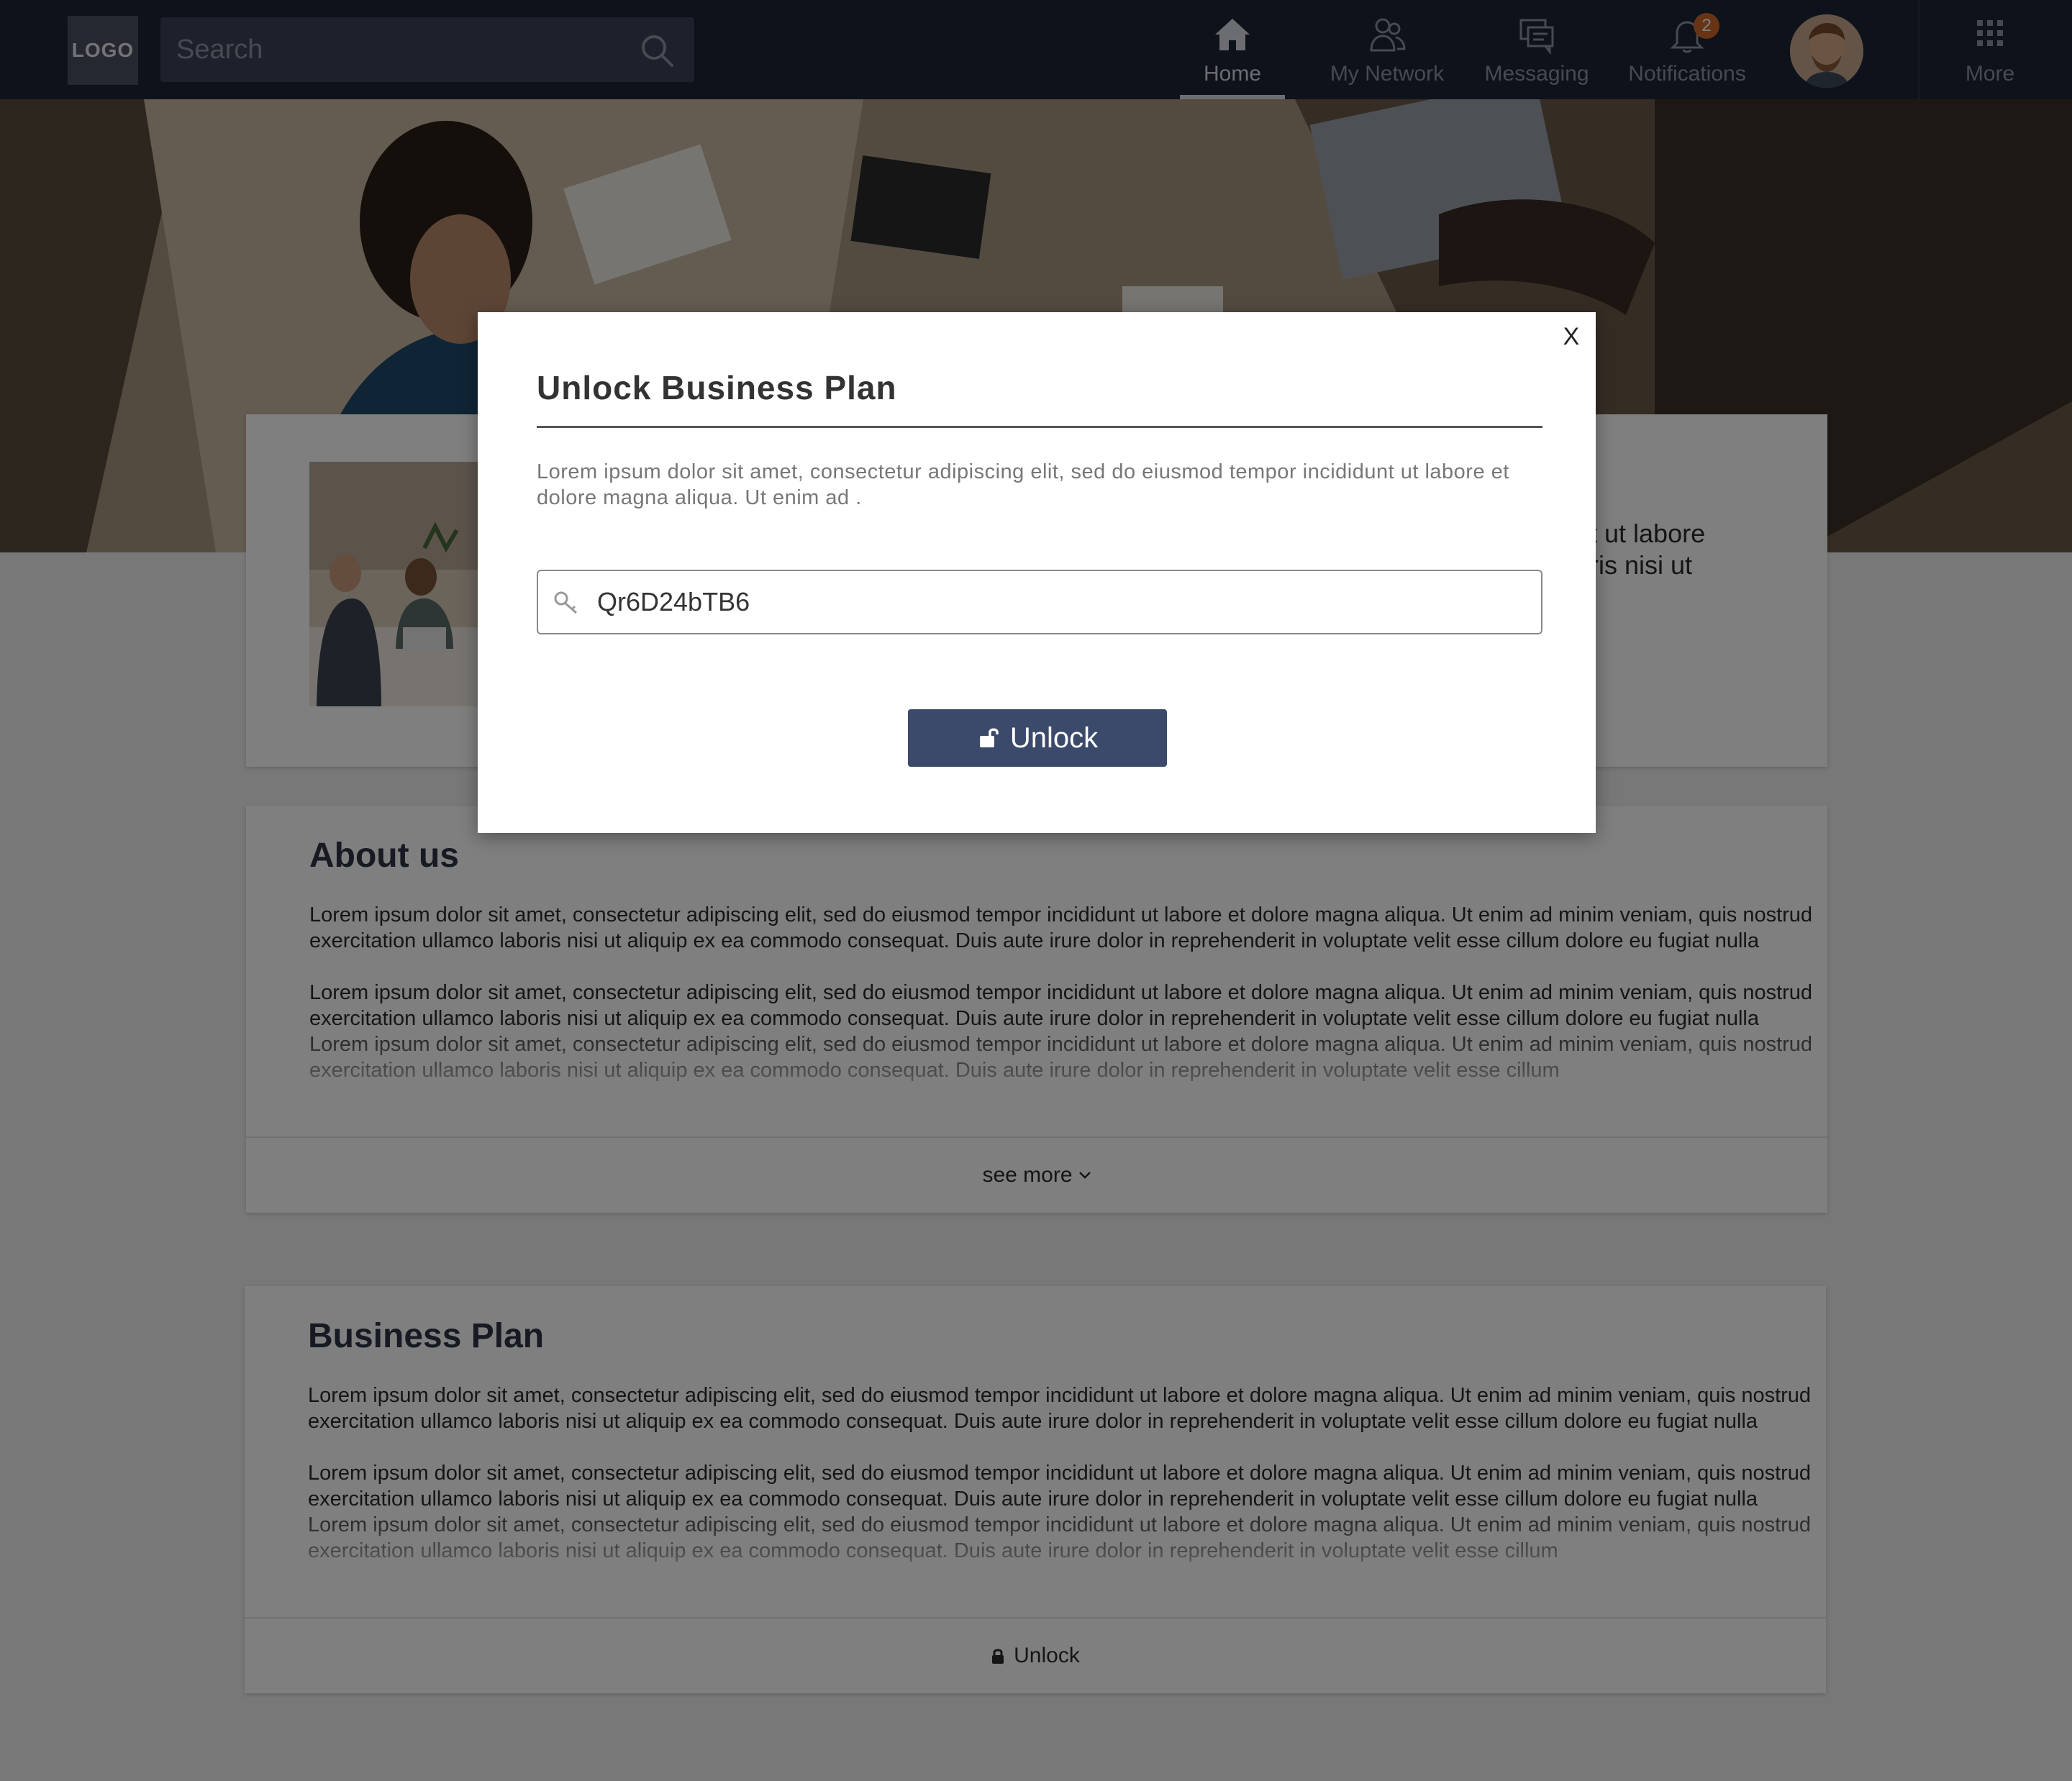  I want to click on title-divider, so click(1039, 427).